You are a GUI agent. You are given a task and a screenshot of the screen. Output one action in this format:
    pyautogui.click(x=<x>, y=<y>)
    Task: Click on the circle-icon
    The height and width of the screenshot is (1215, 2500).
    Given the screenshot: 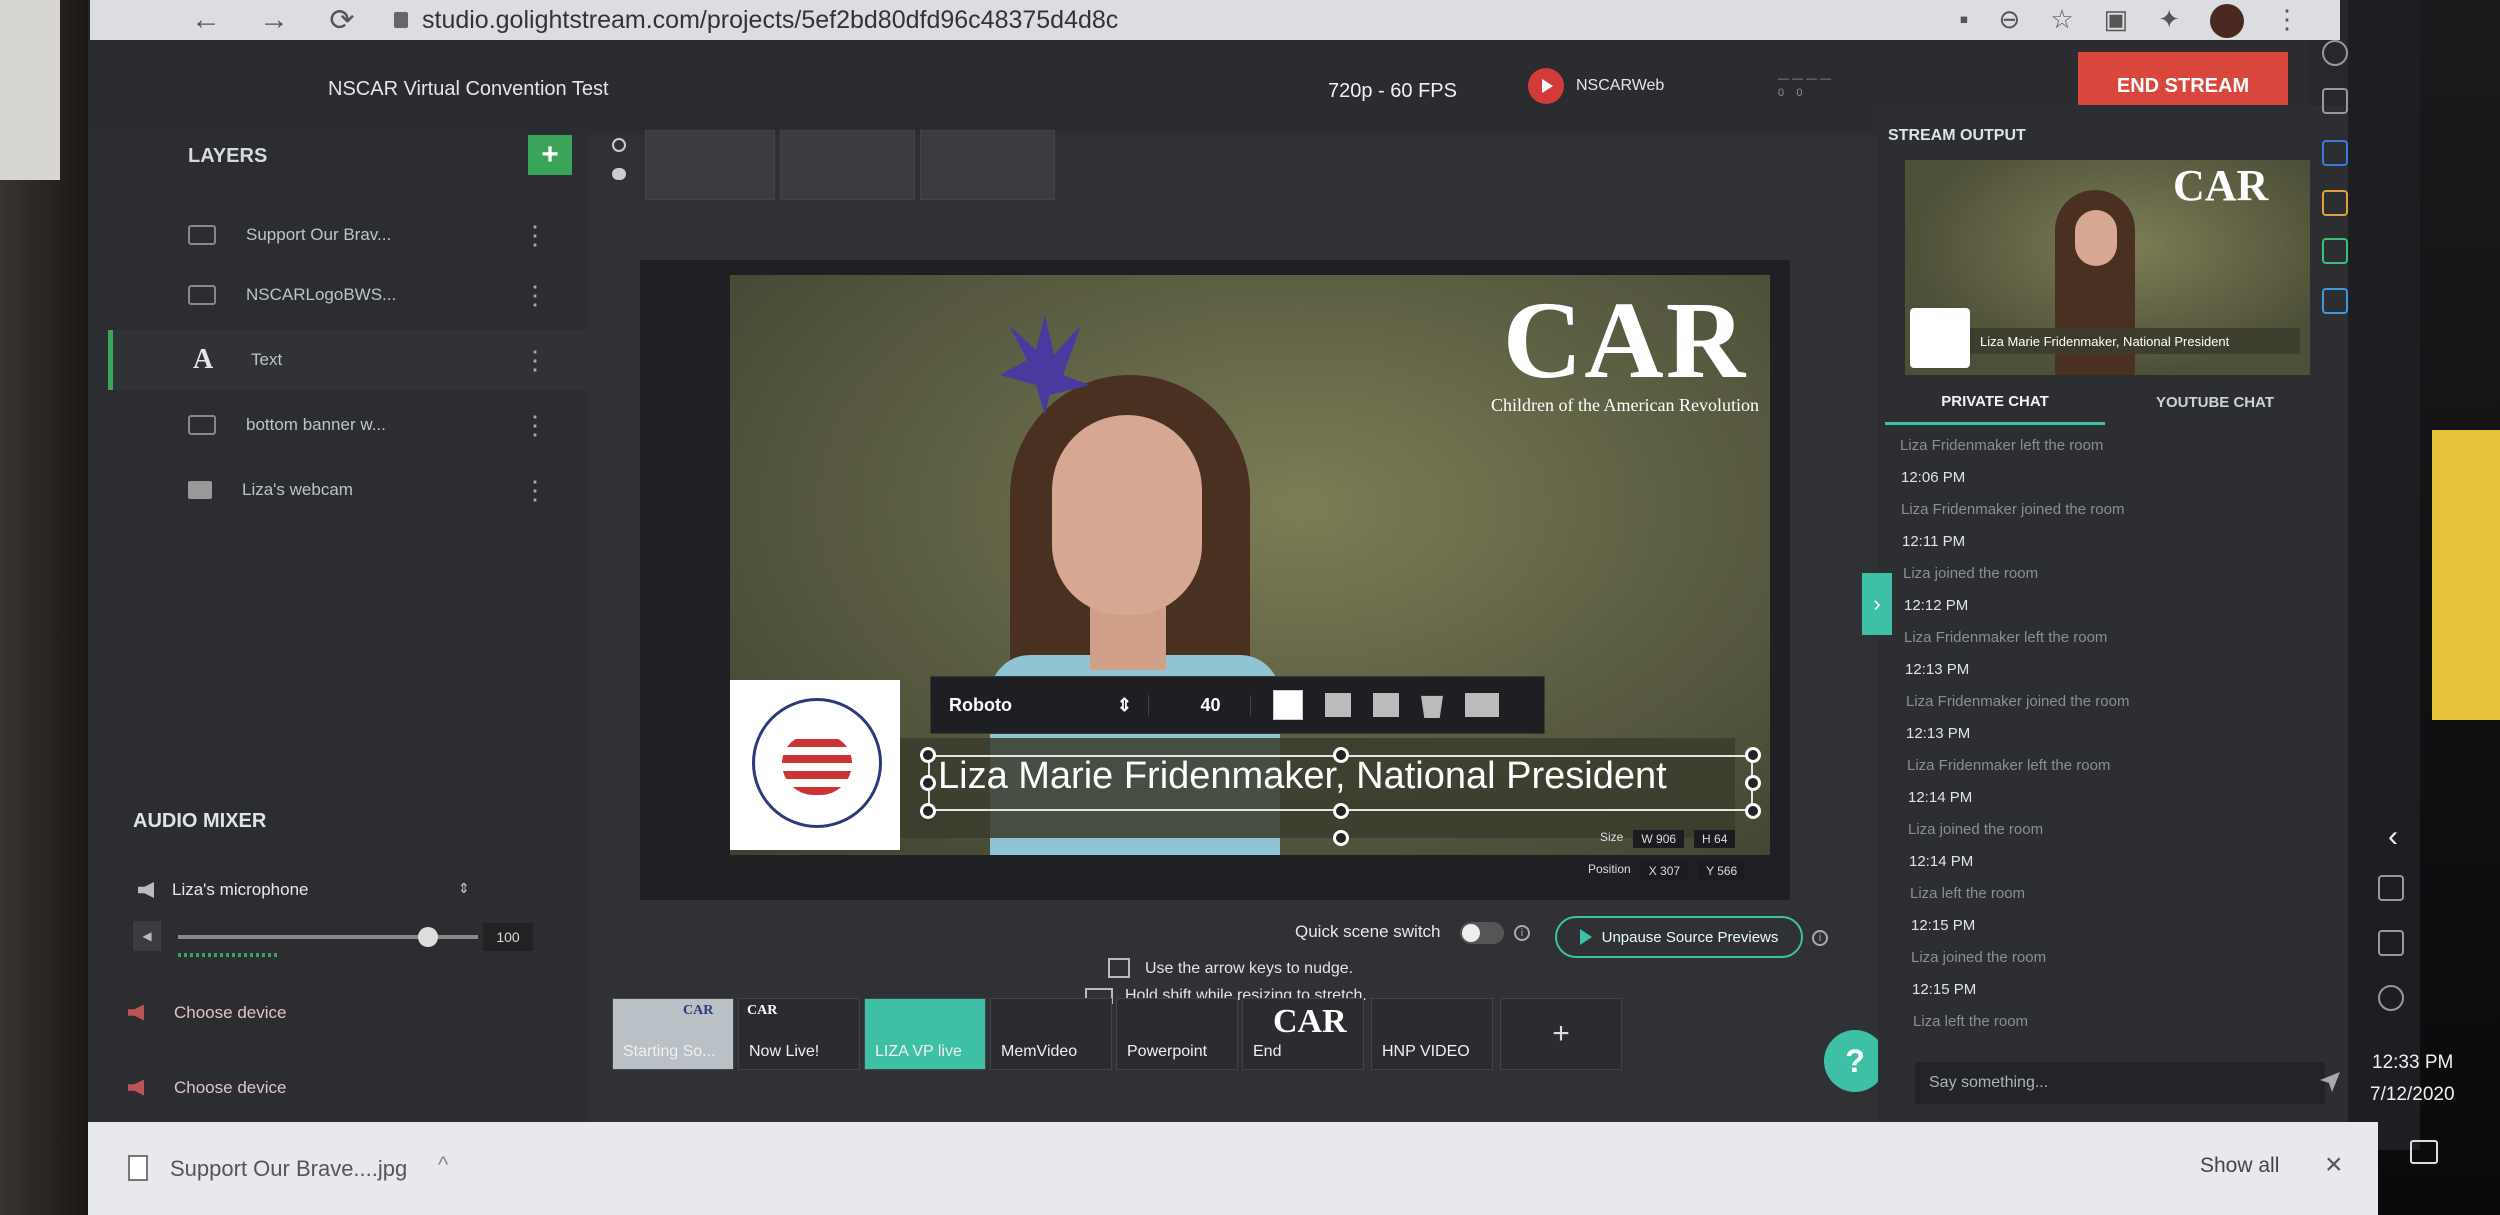 What is the action you would take?
    pyautogui.click(x=2335, y=53)
    